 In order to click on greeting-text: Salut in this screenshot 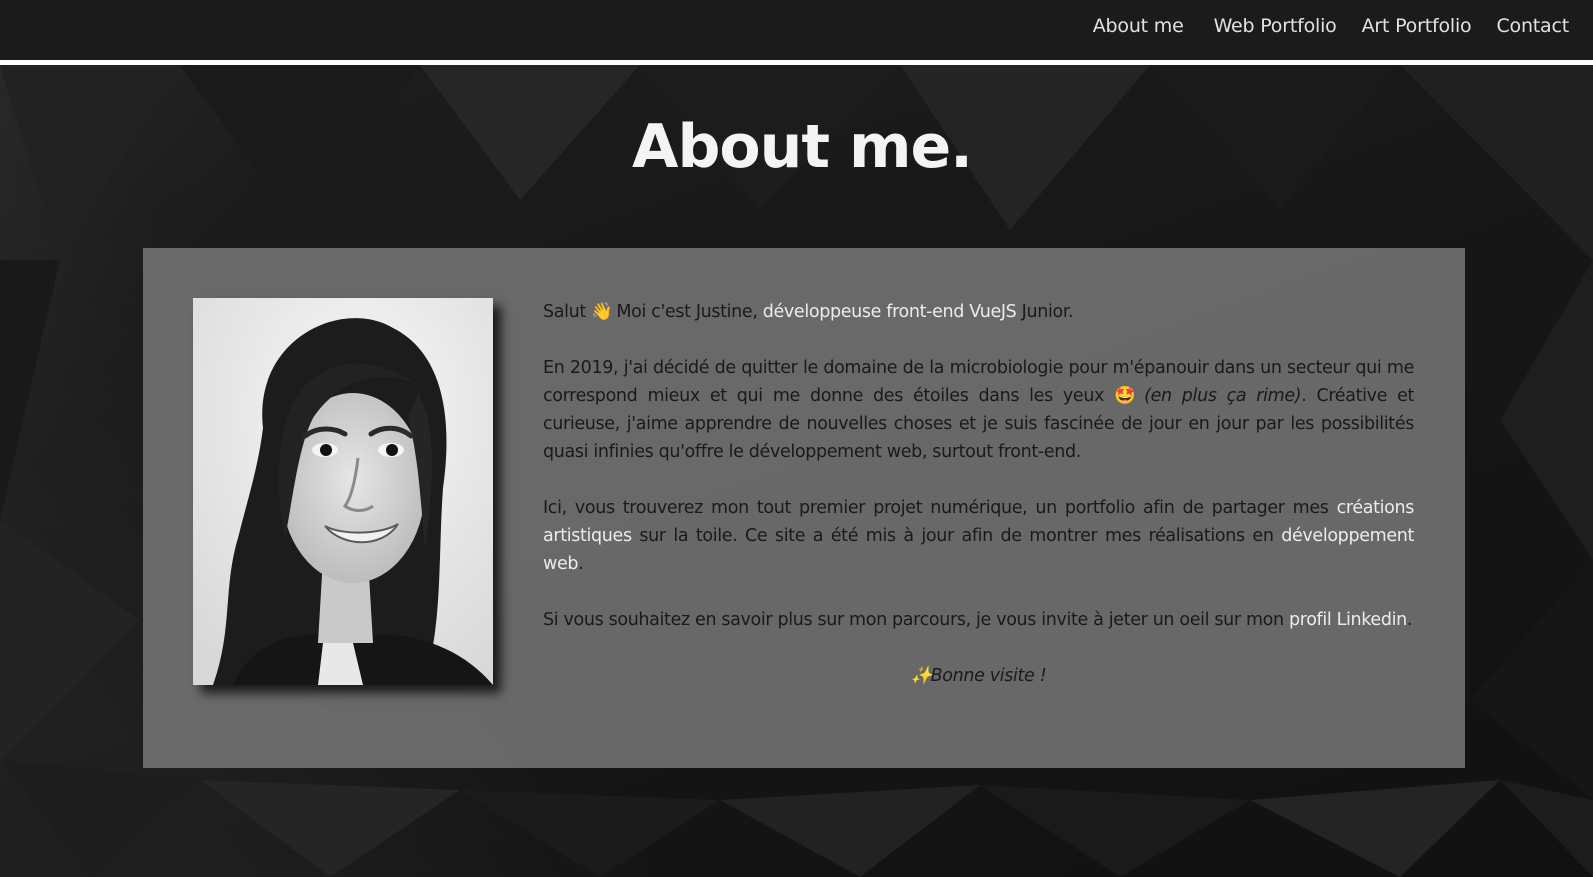, I will do `click(564, 312)`.